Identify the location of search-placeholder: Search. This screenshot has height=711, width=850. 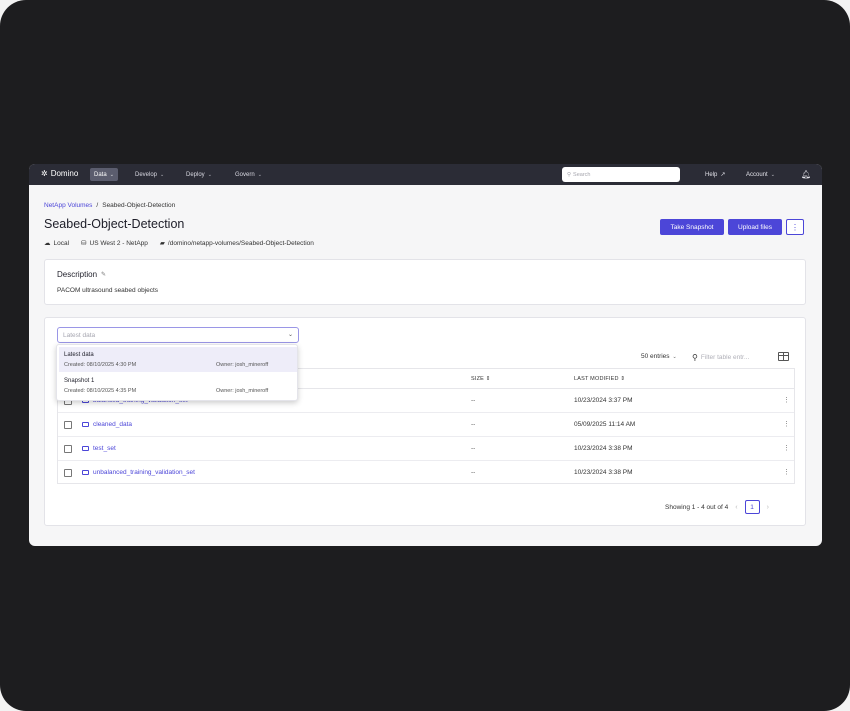
(582, 174).